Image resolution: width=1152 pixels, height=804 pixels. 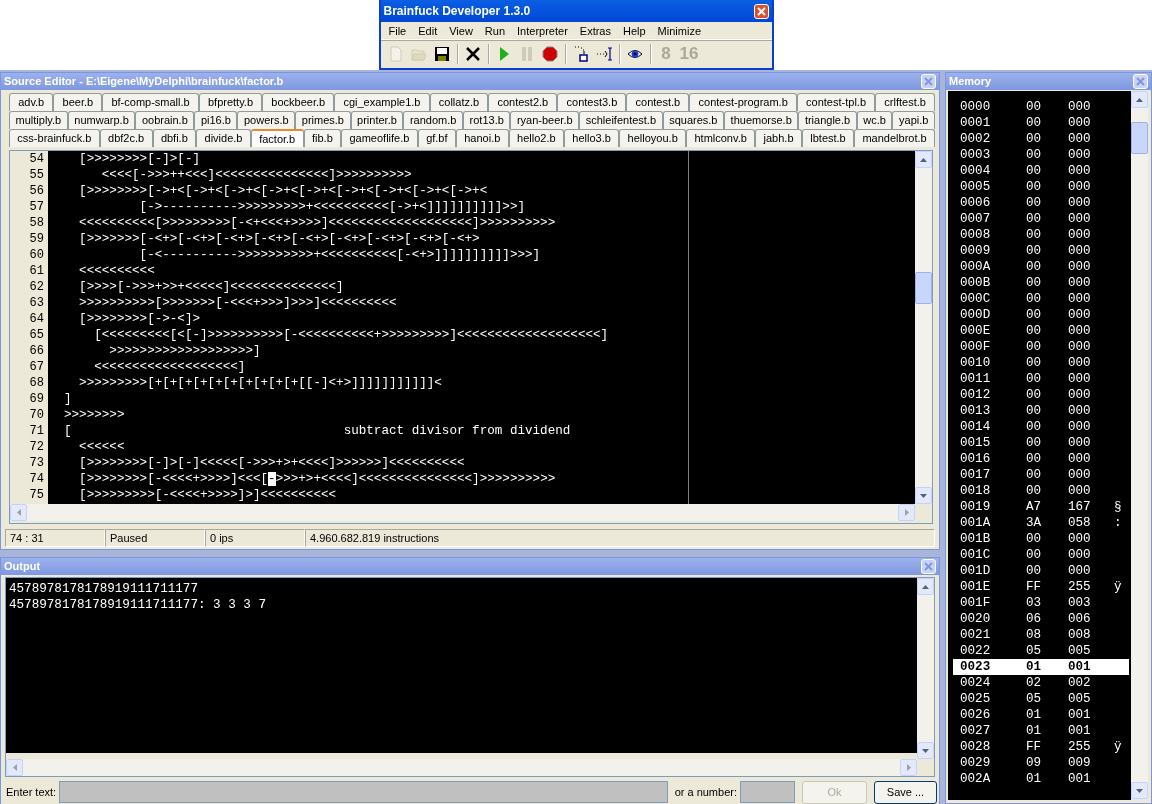 What do you see at coordinates (1041, 347) in the screenshot?
I see `memory-row: 000F 00 000` at bounding box center [1041, 347].